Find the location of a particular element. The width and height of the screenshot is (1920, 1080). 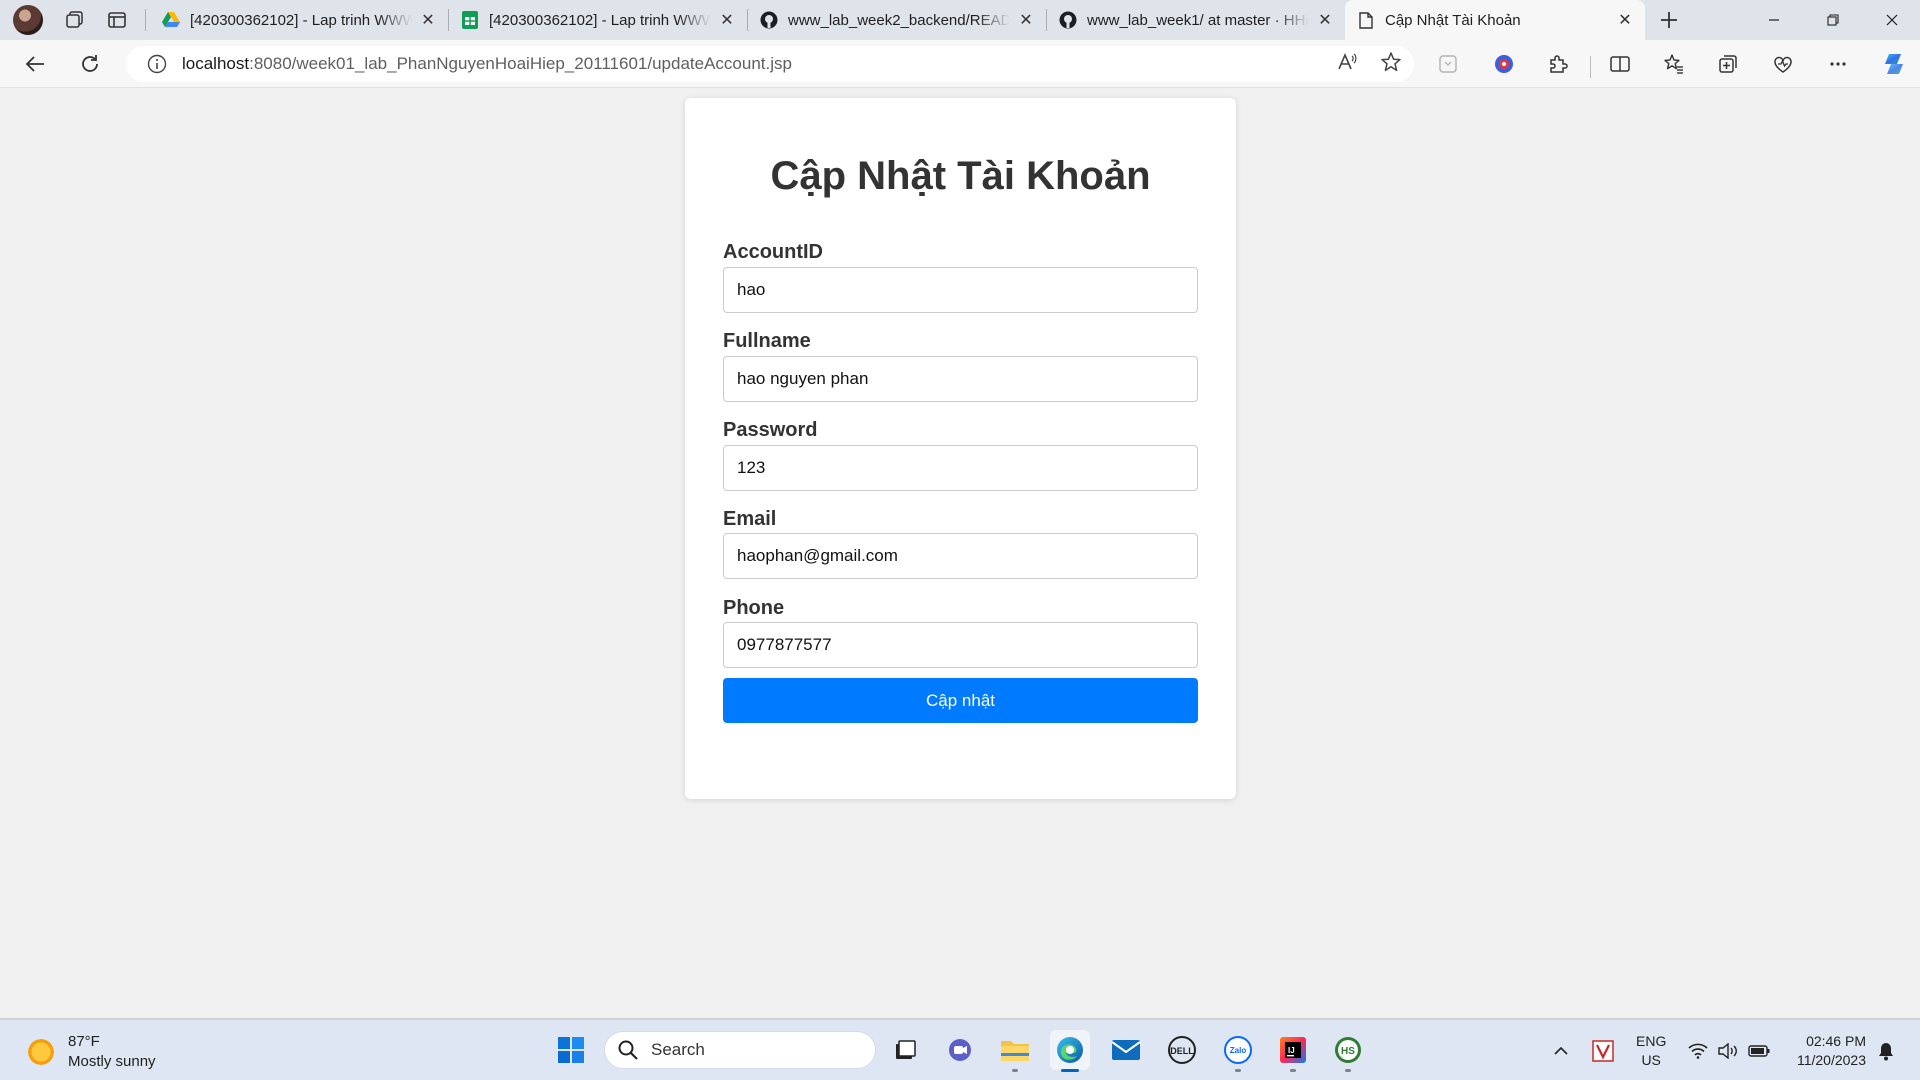

page-title: Cập Nhật Tài Khoản is located at coordinates (960, 176).